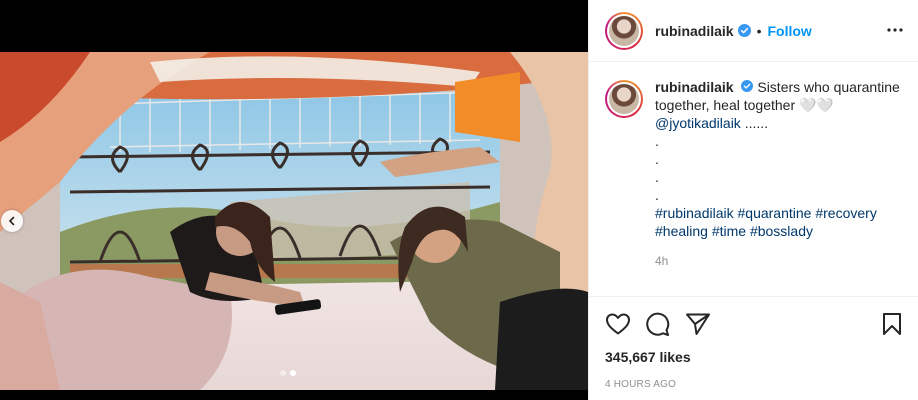 This screenshot has width=918, height=400. Describe the element at coordinates (753, 343) in the screenshot. I see `post-actions-area: 345,667 likes 4 HOURS AGO` at that location.